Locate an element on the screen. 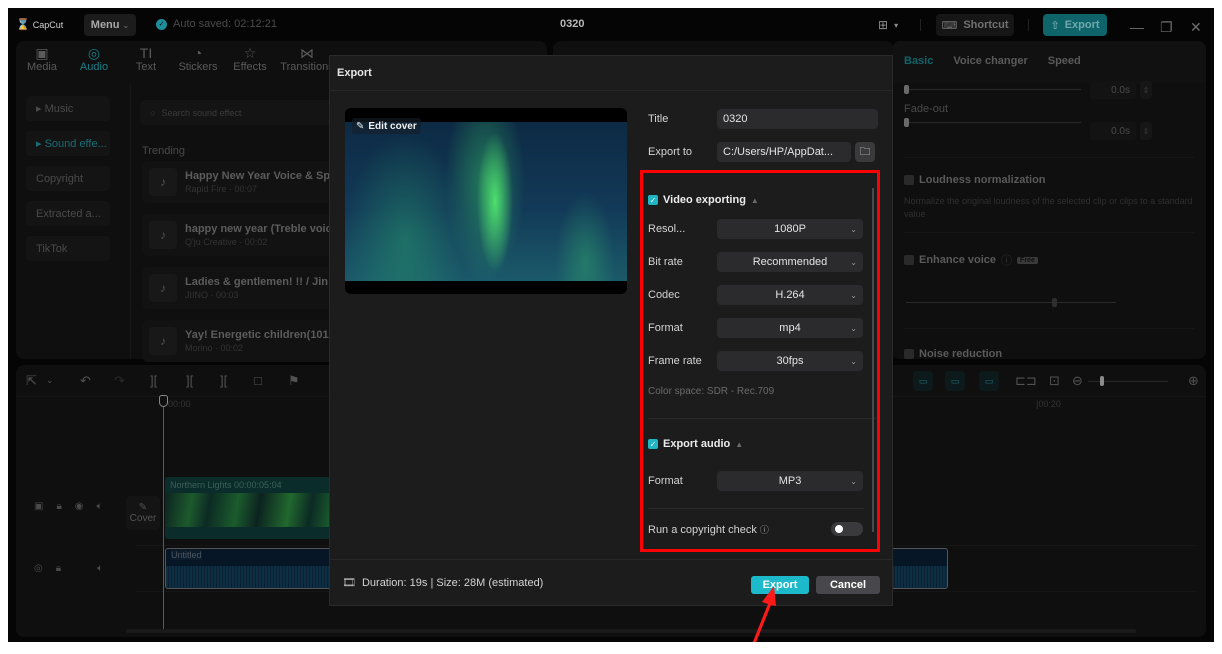  fade-out-slider-track is located at coordinates (993, 122).